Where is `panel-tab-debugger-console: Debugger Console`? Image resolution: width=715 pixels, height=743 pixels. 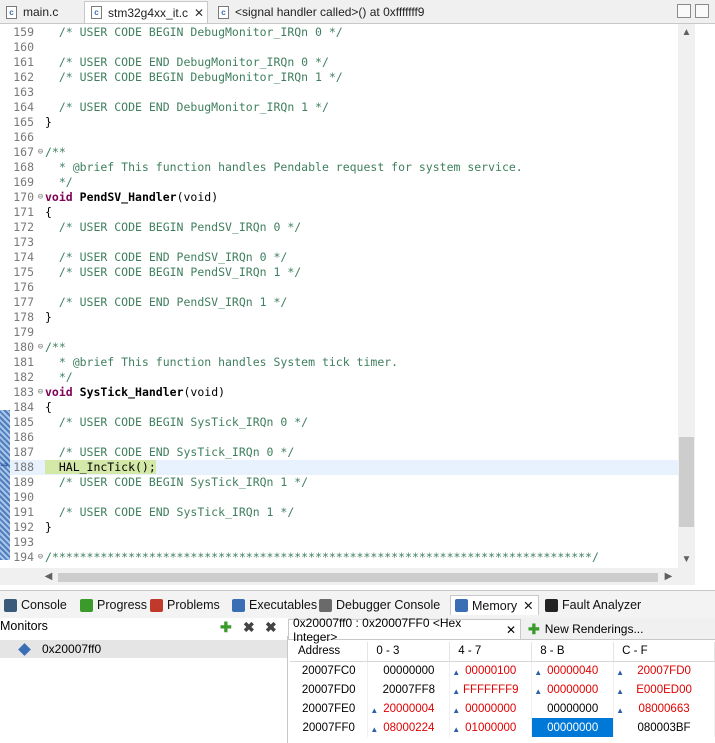 panel-tab-debugger-console: Debugger Console is located at coordinates (379, 605).